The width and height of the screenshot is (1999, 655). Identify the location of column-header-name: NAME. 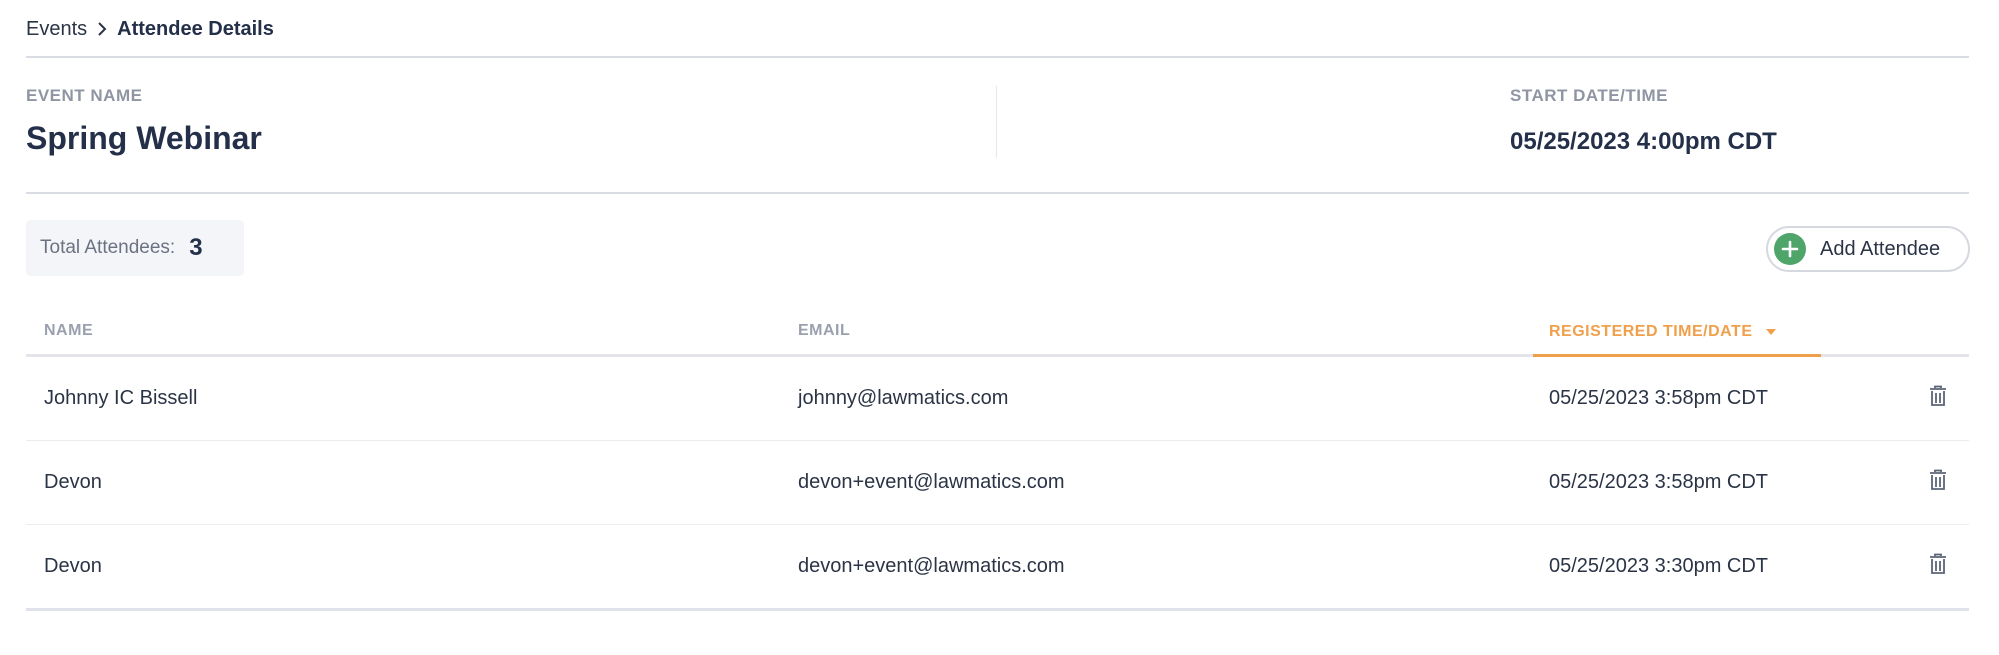
(68, 331).